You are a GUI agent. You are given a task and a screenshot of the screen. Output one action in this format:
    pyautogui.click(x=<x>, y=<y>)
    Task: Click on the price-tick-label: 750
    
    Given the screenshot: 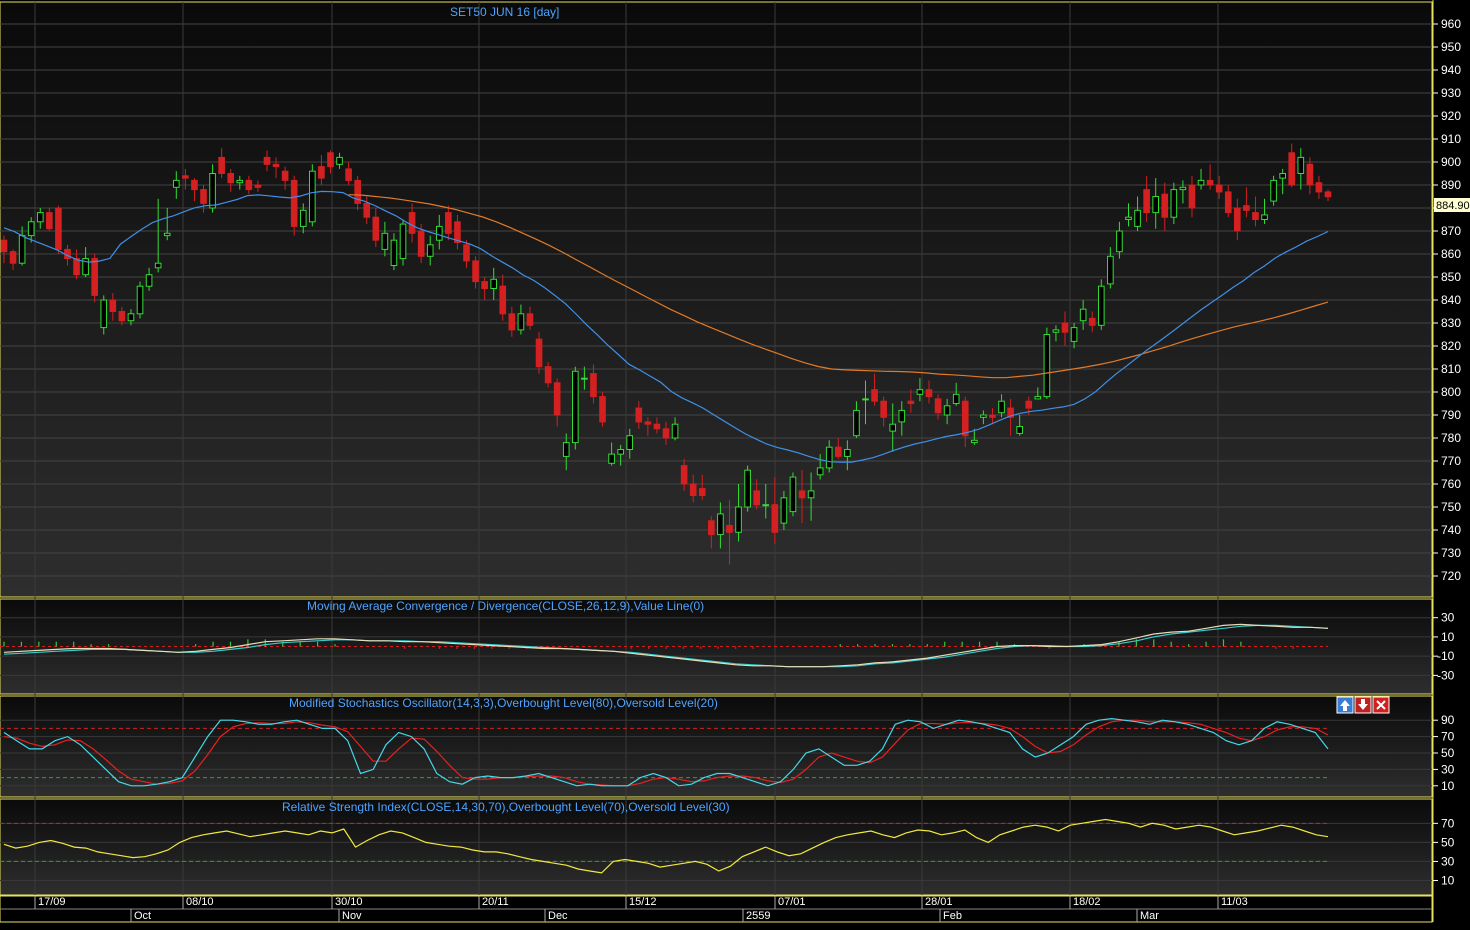 What is the action you would take?
    pyautogui.click(x=1451, y=507)
    